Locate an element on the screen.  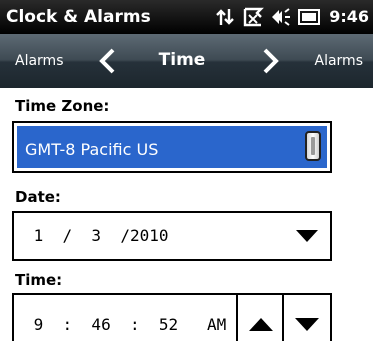
time-zone-selected-highlight: GMT-8 Pacific US is located at coordinates (172, 147).